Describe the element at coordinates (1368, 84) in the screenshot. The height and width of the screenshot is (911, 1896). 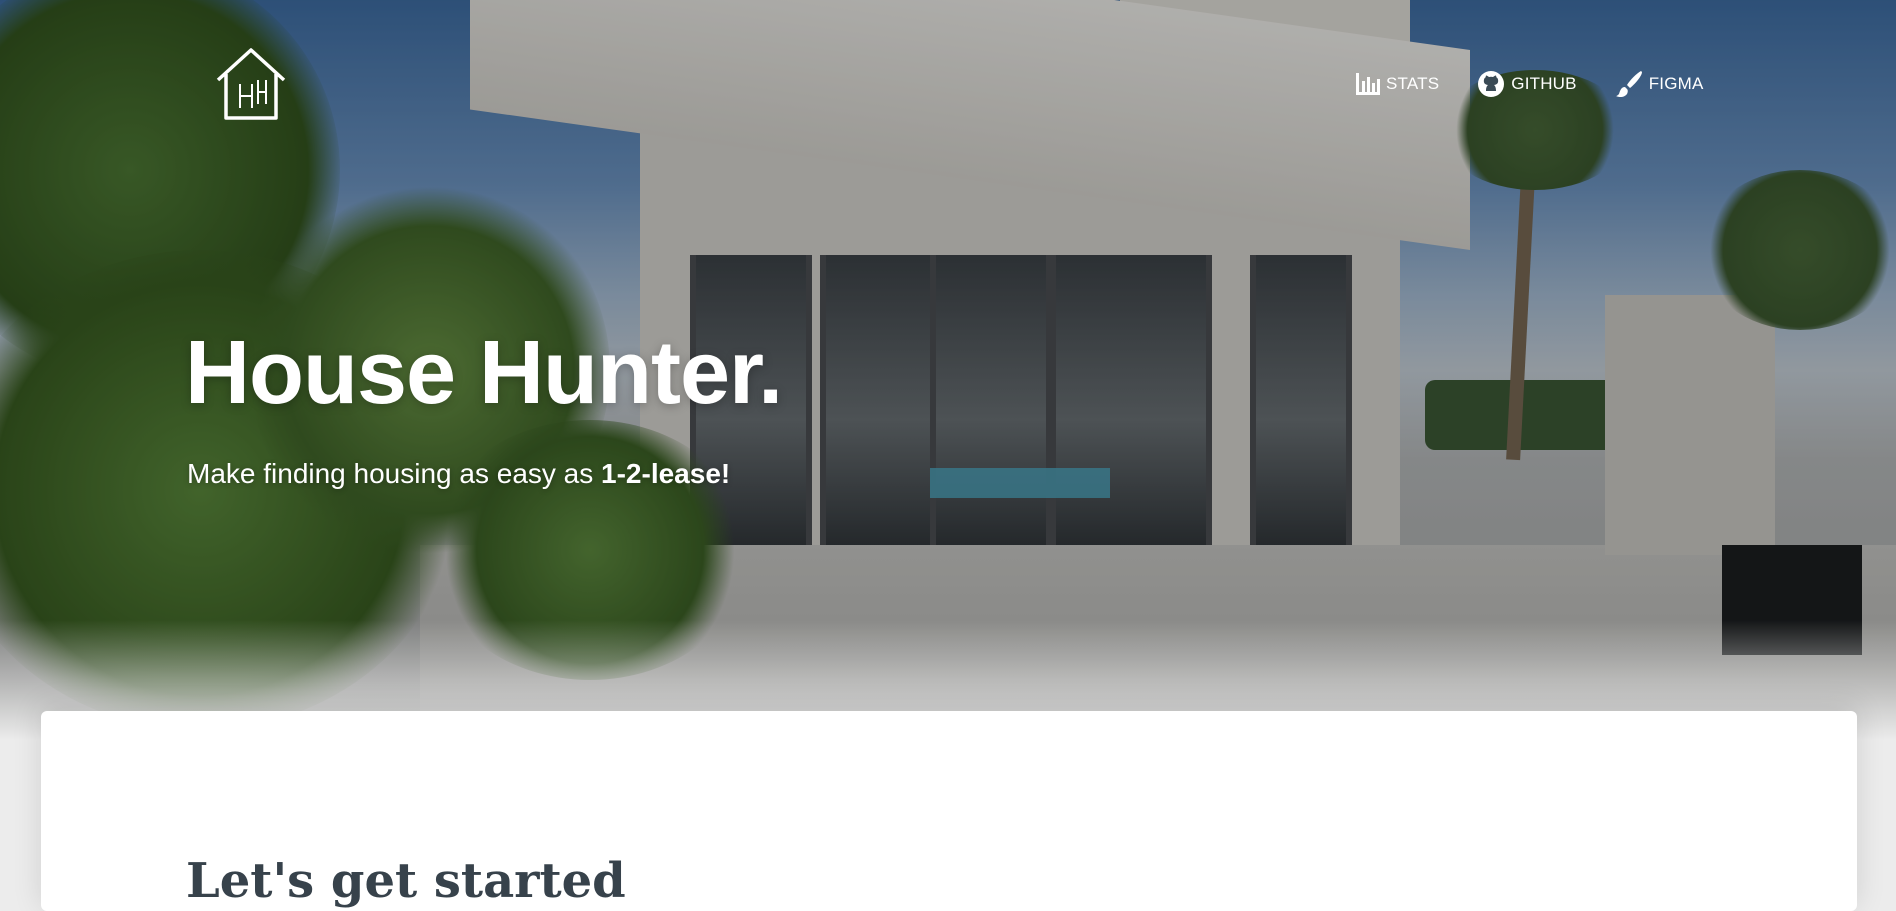
I see `bar-chart-icon` at that location.